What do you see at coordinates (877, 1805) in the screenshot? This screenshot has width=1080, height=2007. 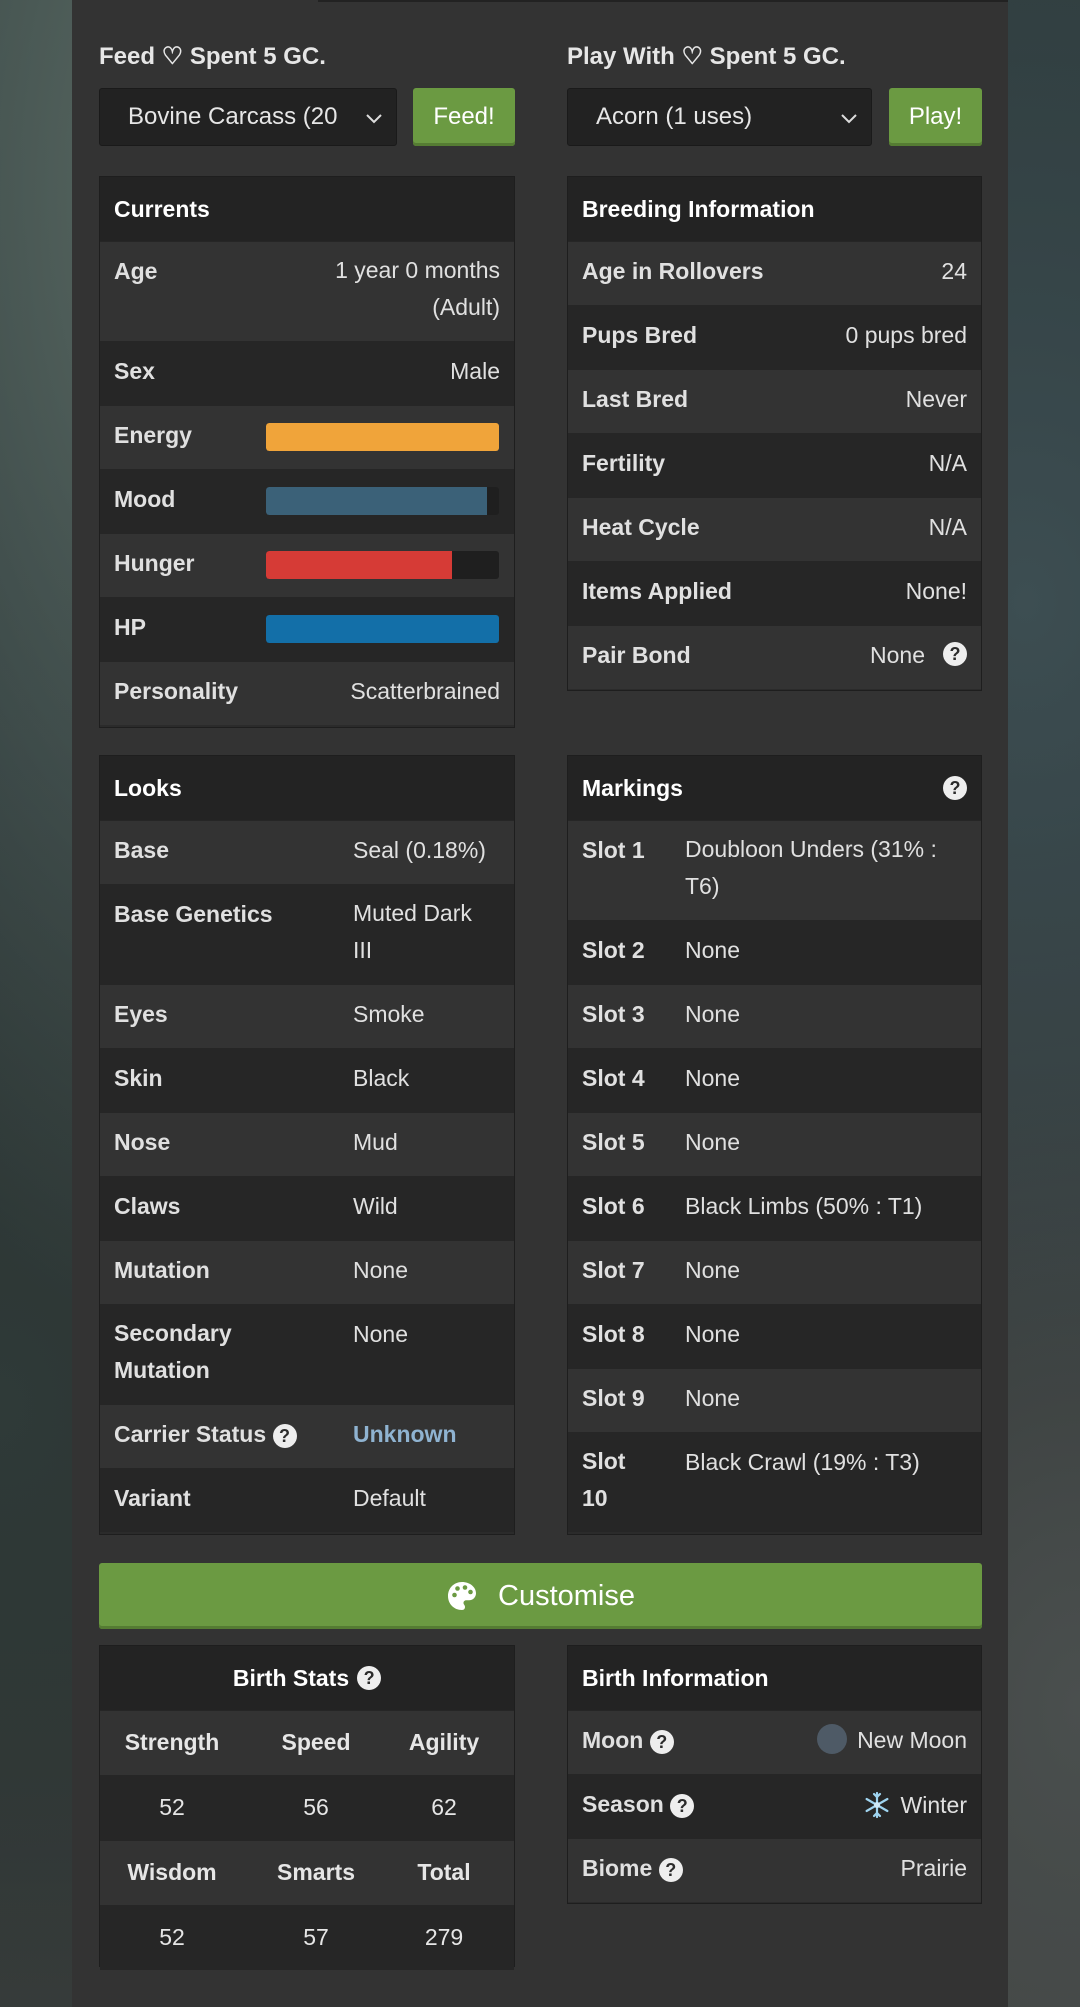 I see `snowflake-icon` at bounding box center [877, 1805].